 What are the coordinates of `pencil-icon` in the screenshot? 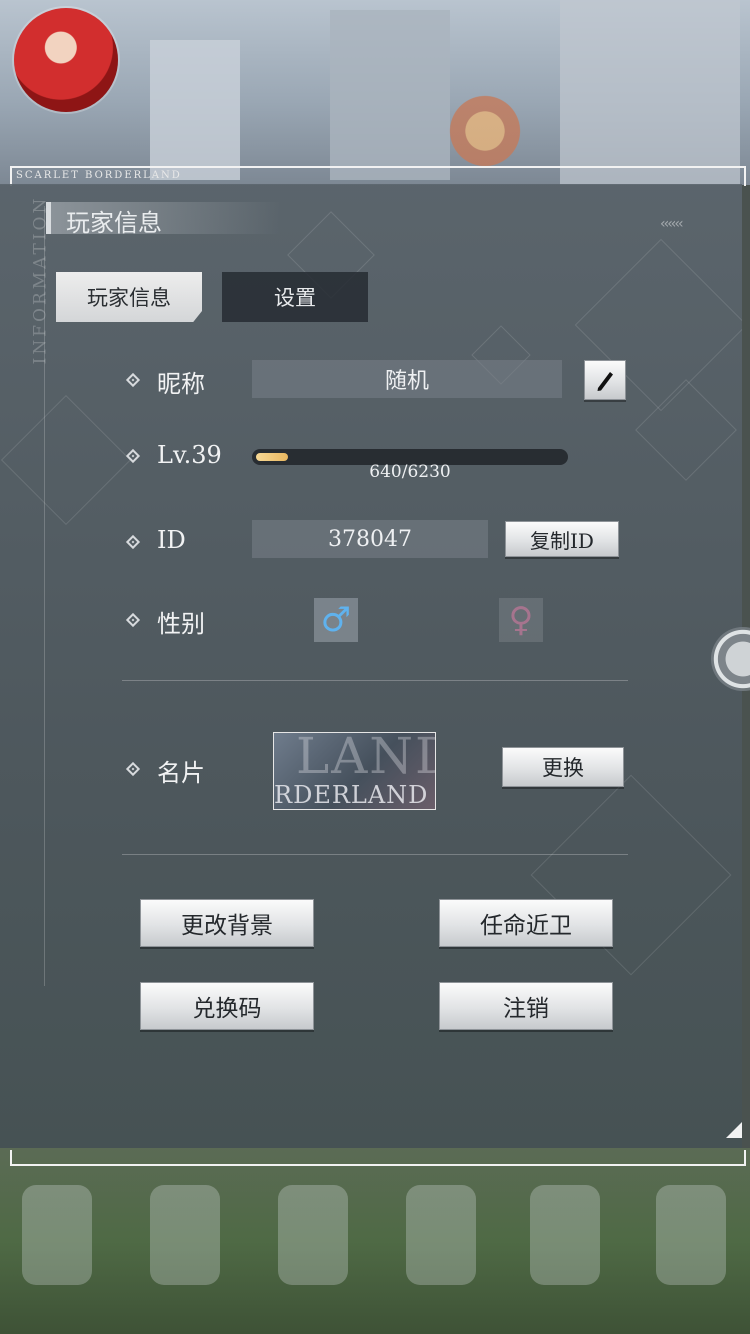 It's located at (605, 381).